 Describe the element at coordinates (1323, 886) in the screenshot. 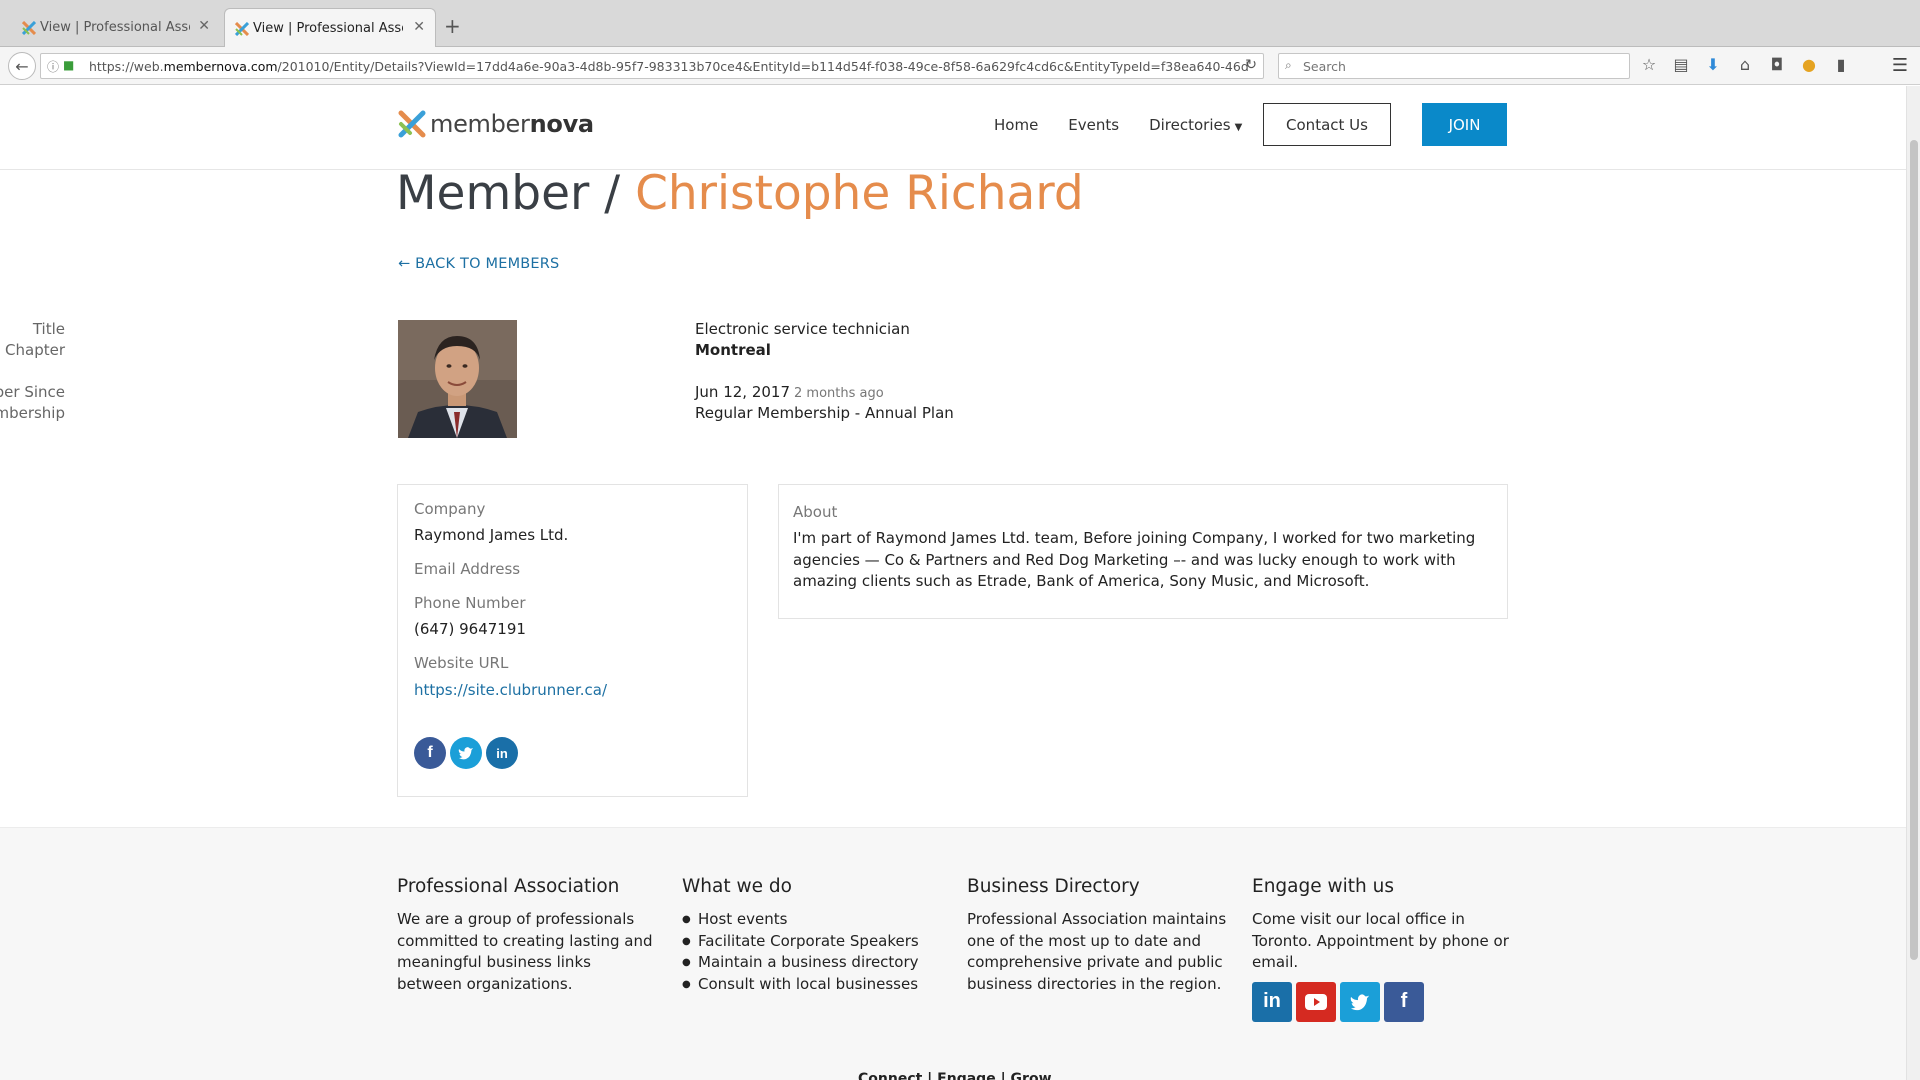

I see `footer-heading: Engage with us` at that location.